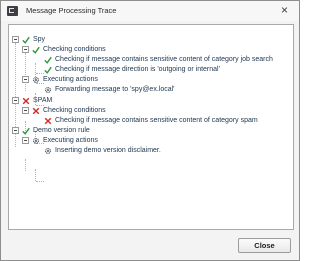 This screenshot has height=261, width=320. What do you see at coordinates (115, 89) in the screenshot?
I see `action-label: Forwarding message to 'spy@ex.local'` at bounding box center [115, 89].